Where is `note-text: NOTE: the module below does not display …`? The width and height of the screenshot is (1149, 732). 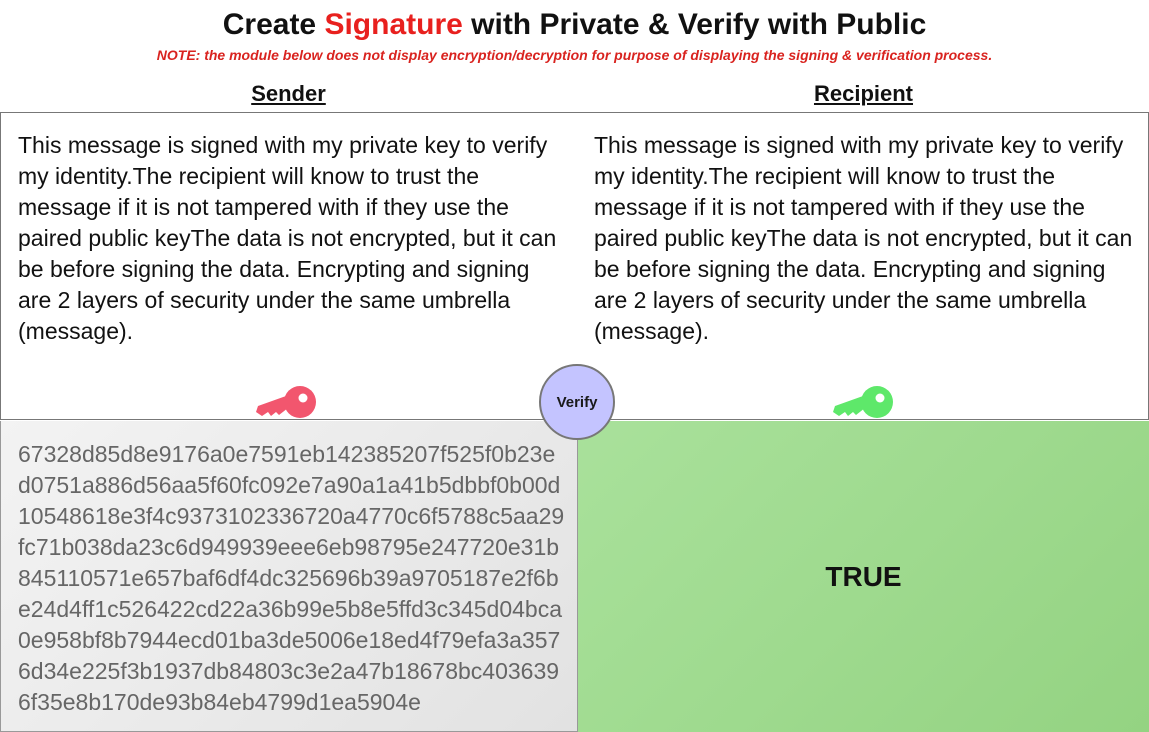 note-text: NOTE: the module below does not display … is located at coordinates (574, 55).